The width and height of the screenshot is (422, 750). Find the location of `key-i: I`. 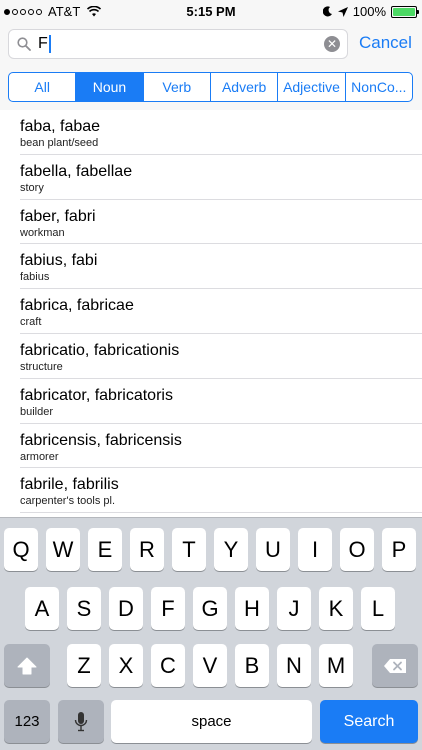

key-i: I is located at coordinates (315, 549).